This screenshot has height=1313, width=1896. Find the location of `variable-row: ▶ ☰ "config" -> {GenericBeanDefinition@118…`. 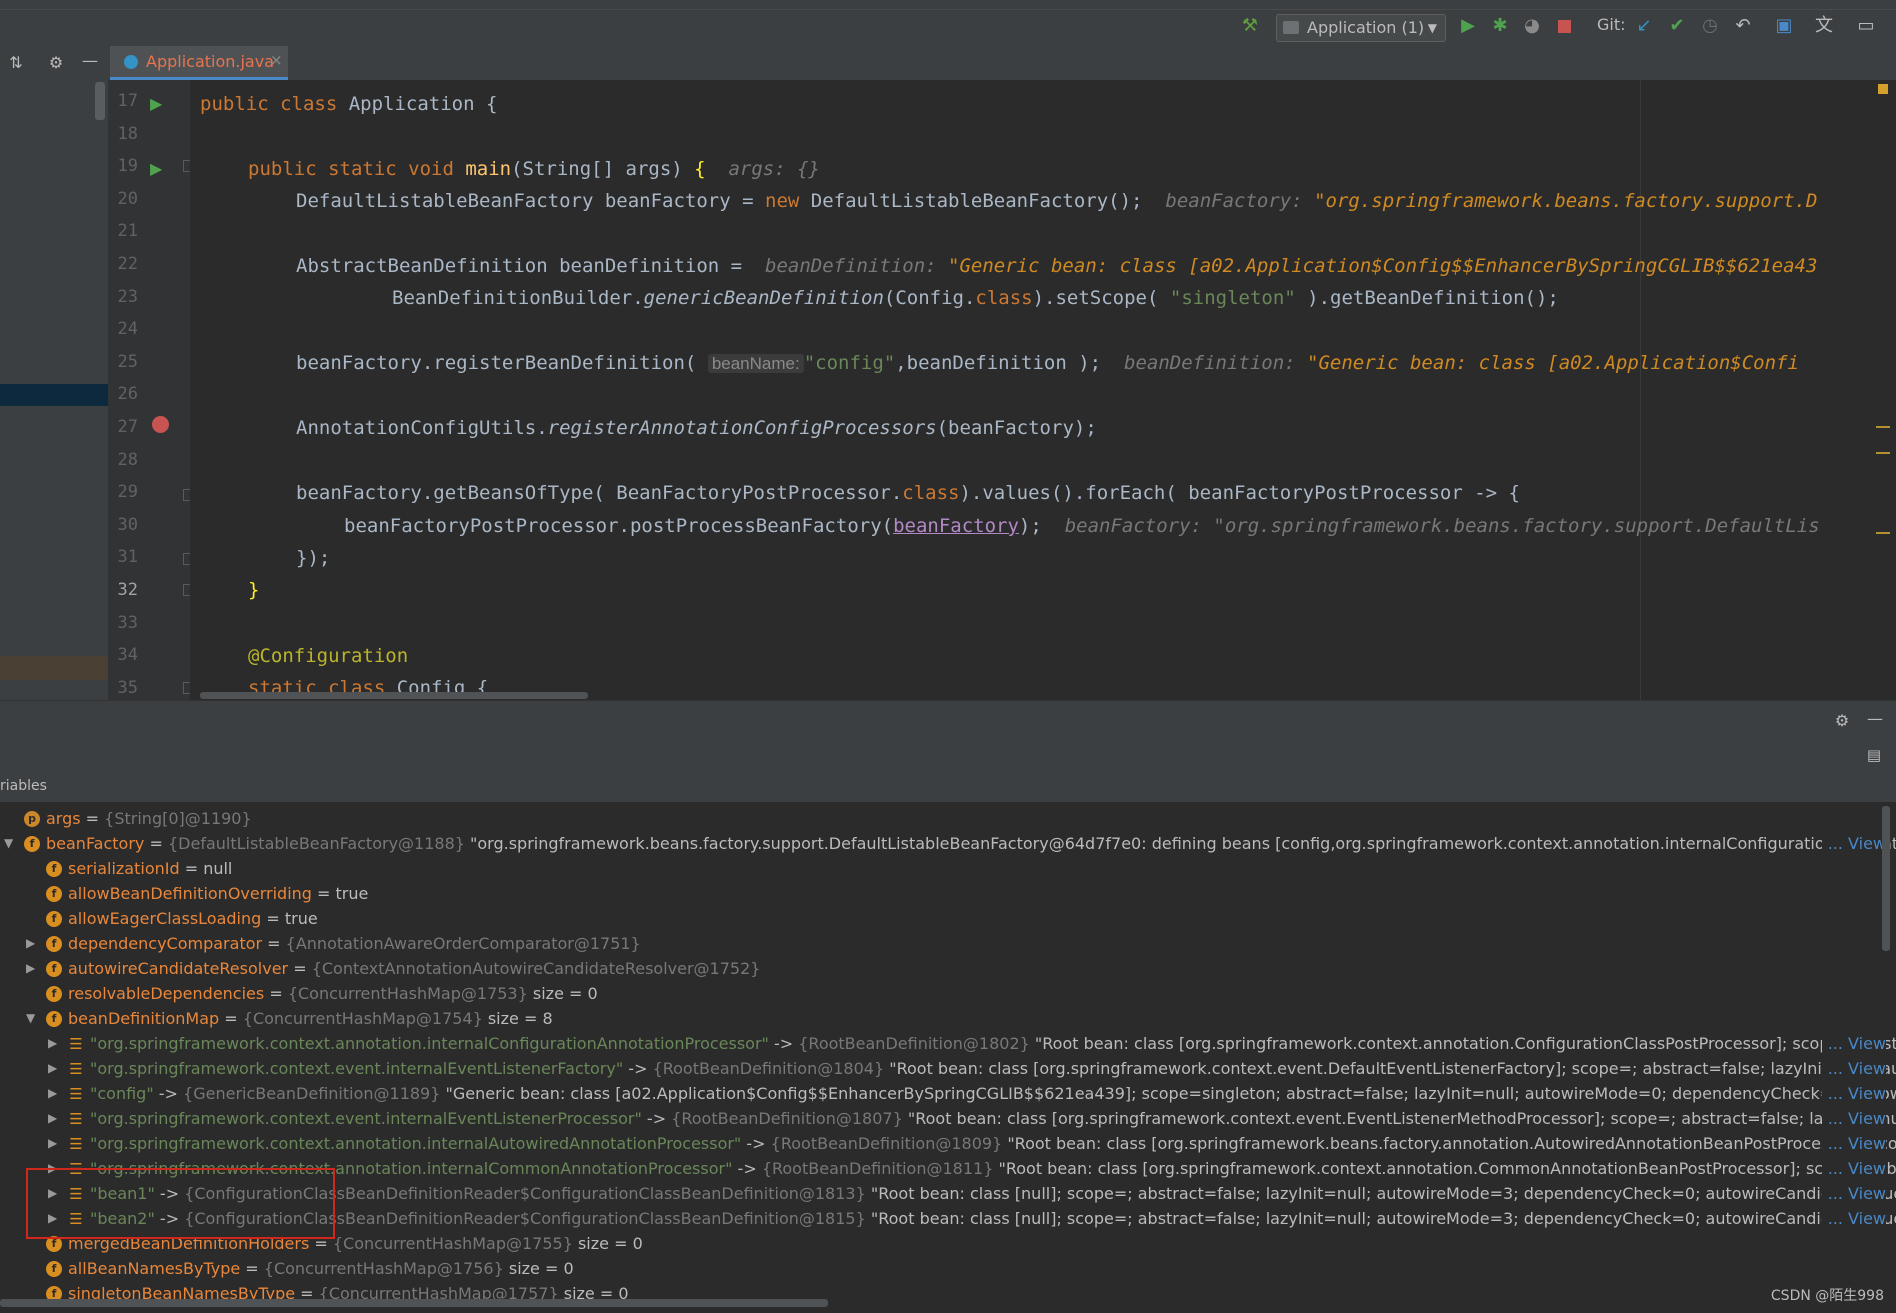

variable-row: ▶ ☰ "config" -> {GenericBeanDefinition@118… is located at coordinates (948, 1093).